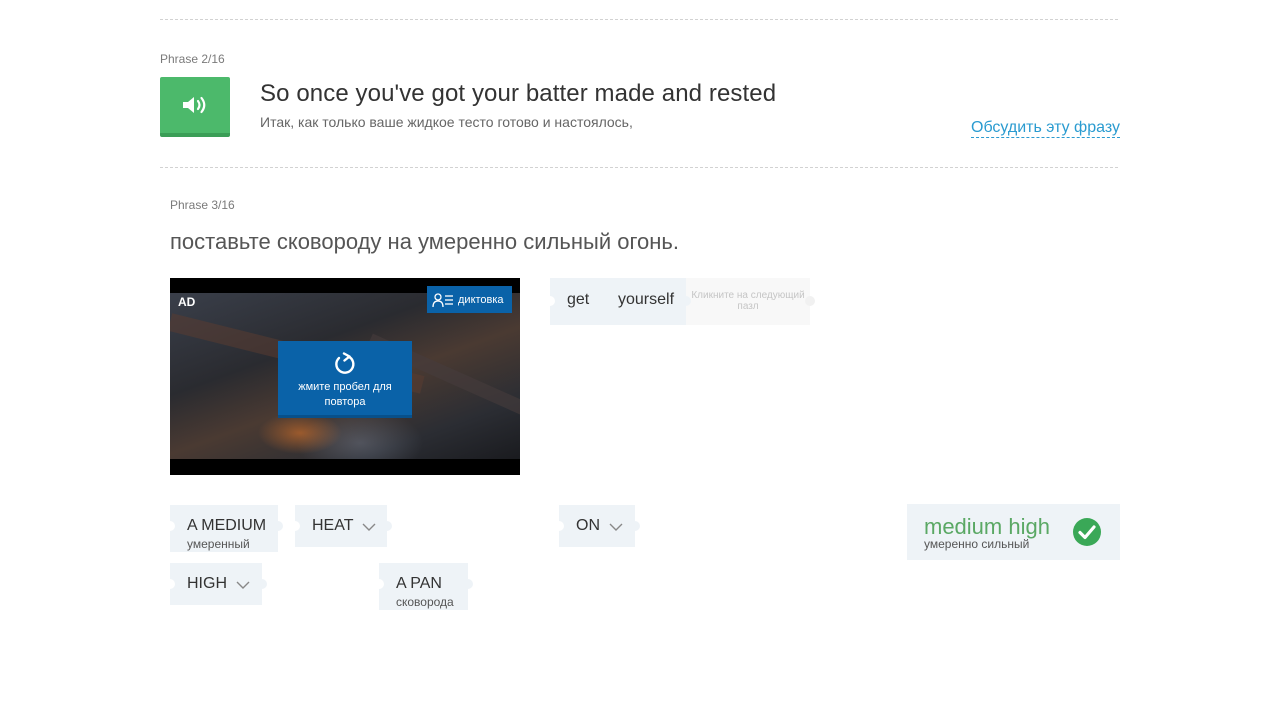 Image resolution: width=1280 pixels, height=720 pixels. I want to click on replay-icon, so click(345, 363).